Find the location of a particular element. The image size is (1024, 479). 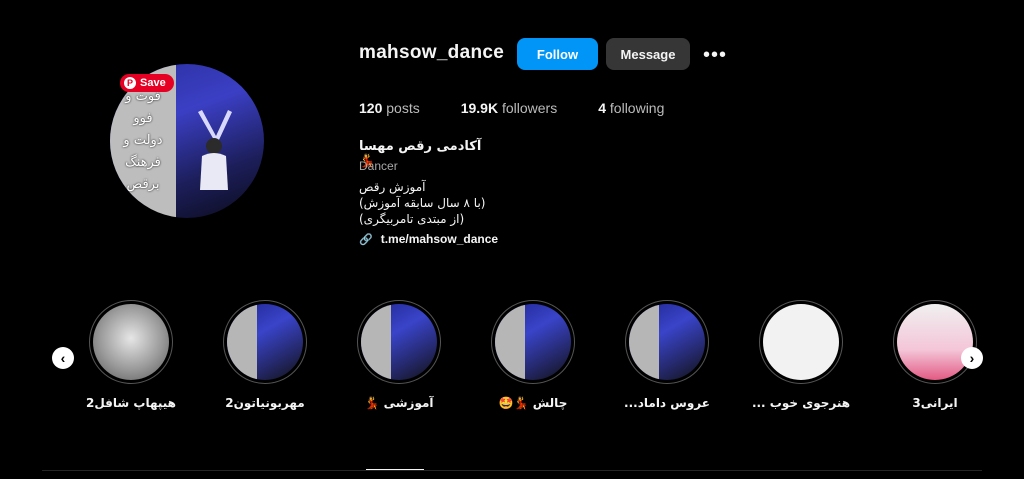

bio-line: آموزش رقص is located at coordinates (392, 187).